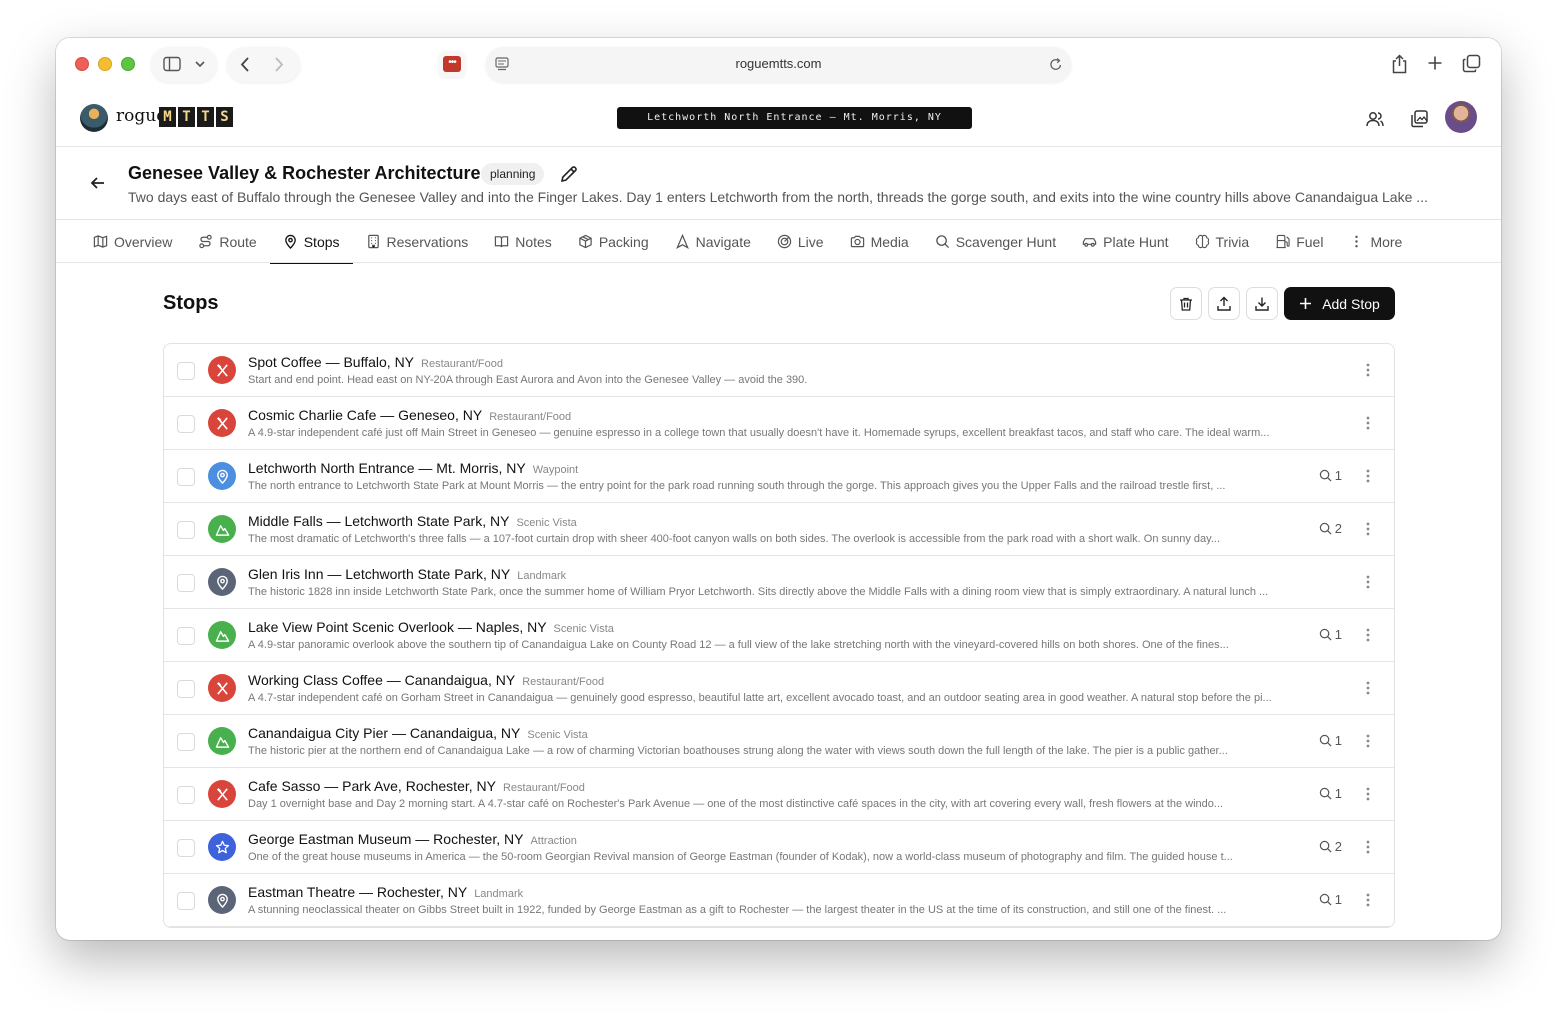 The width and height of the screenshot is (1557, 1014). What do you see at coordinates (784, 241) in the screenshot?
I see `radar-icon` at bounding box center [784, 241].